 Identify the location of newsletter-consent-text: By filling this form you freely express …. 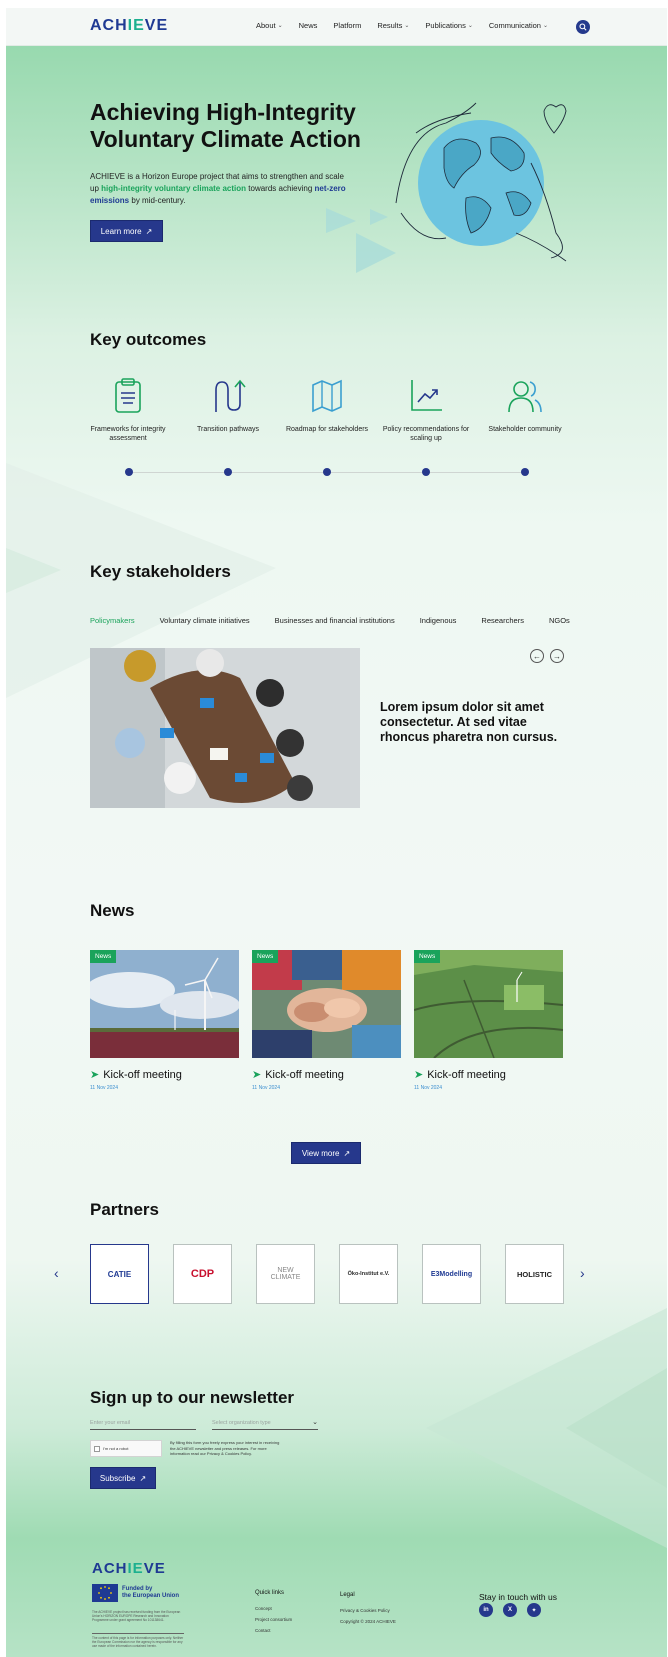
(225, 1448).